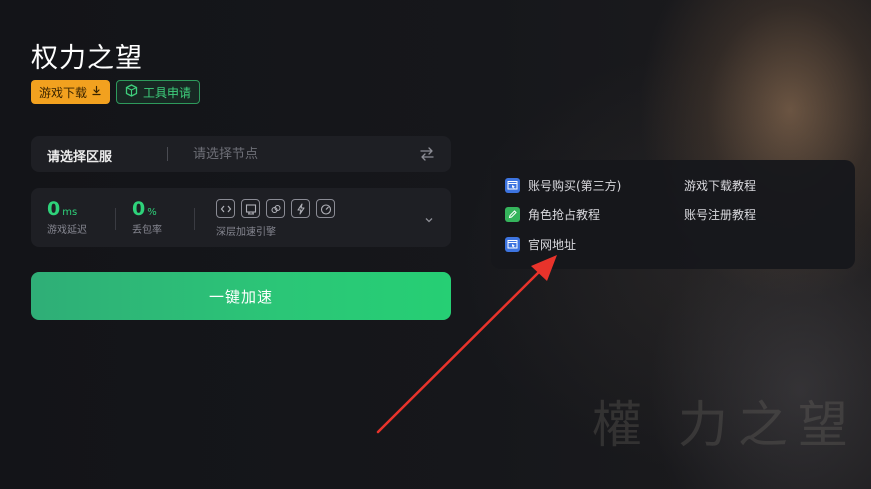  What do you see at coordinates (552, 245) in the screenshot?
I see `link-label: 官网地址` at bounding box center [552, 245].